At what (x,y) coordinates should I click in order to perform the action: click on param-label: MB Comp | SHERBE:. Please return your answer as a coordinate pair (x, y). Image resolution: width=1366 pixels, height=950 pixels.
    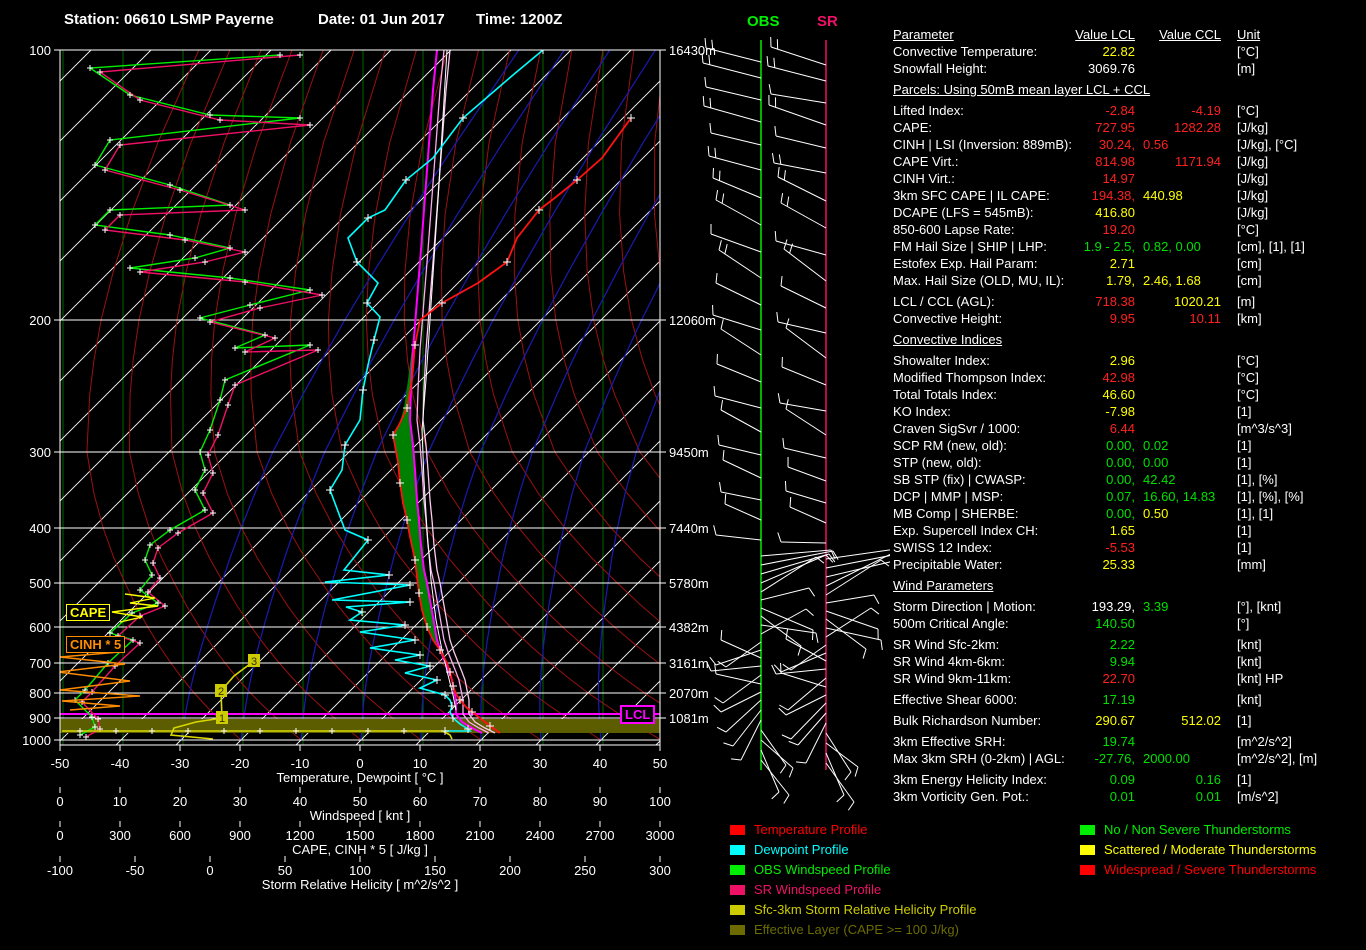
    Looking at the image, I should click on (956, 513).